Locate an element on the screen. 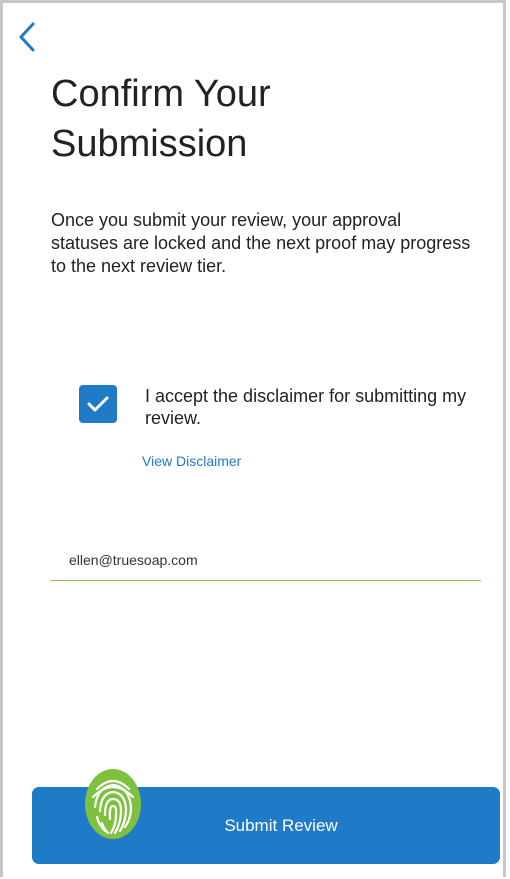 The height and width of the screenshot is (879, 510). email-field is located at coordinates (266, 560).